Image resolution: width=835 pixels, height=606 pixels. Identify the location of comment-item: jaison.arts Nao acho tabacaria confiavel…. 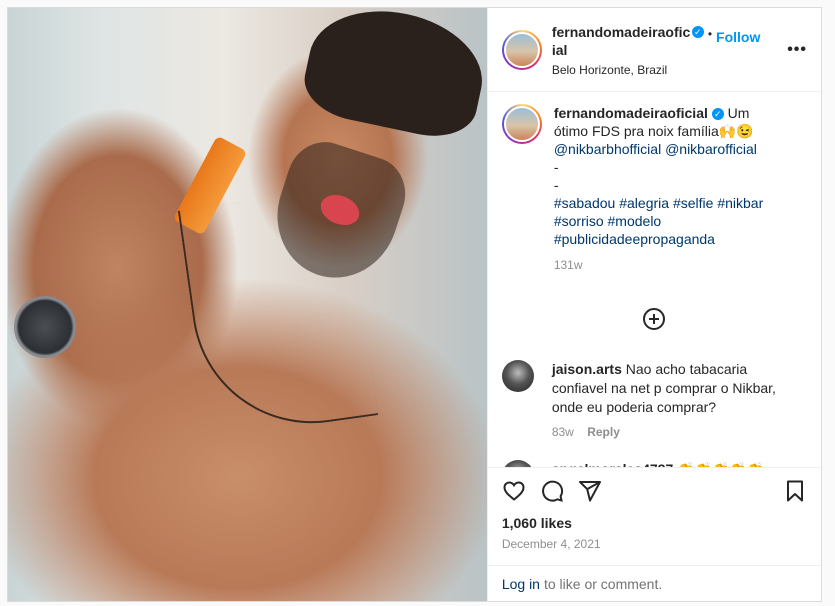
(654, 401).